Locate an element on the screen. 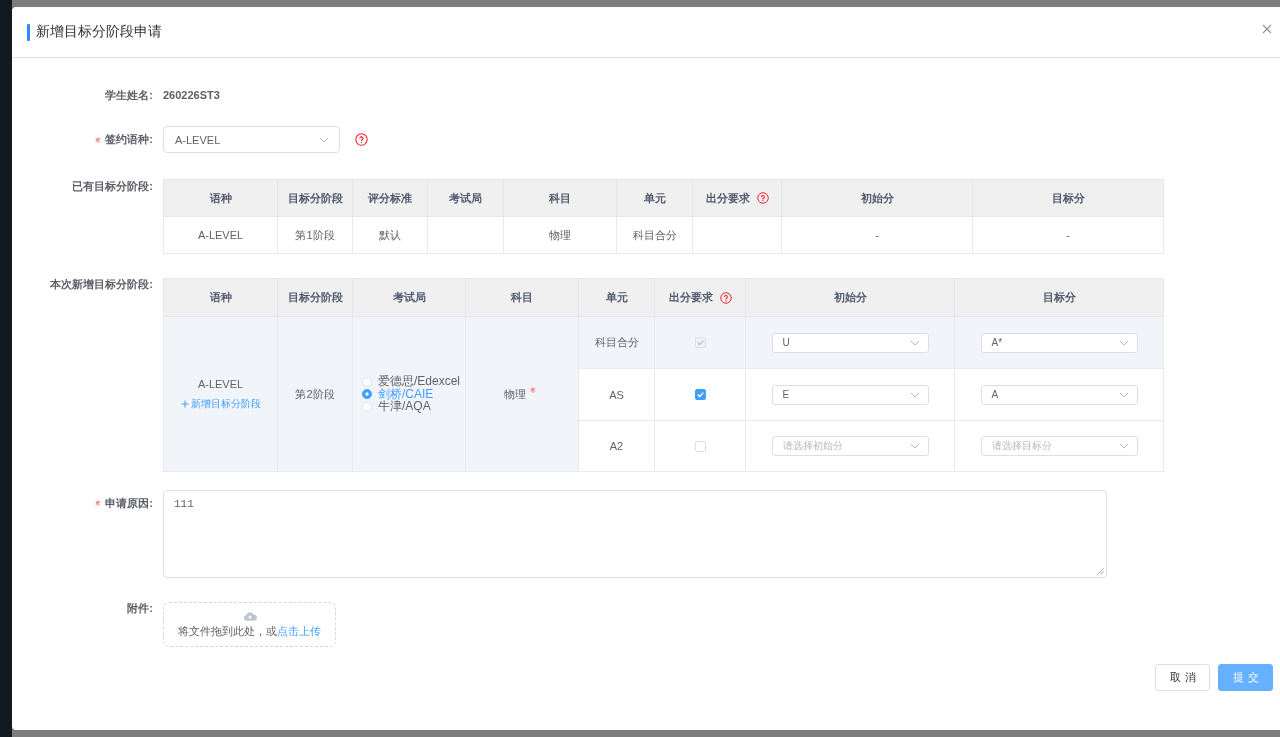 This screenshot has height=737, width=1280. close-button is located at coordinates (1267, 29).